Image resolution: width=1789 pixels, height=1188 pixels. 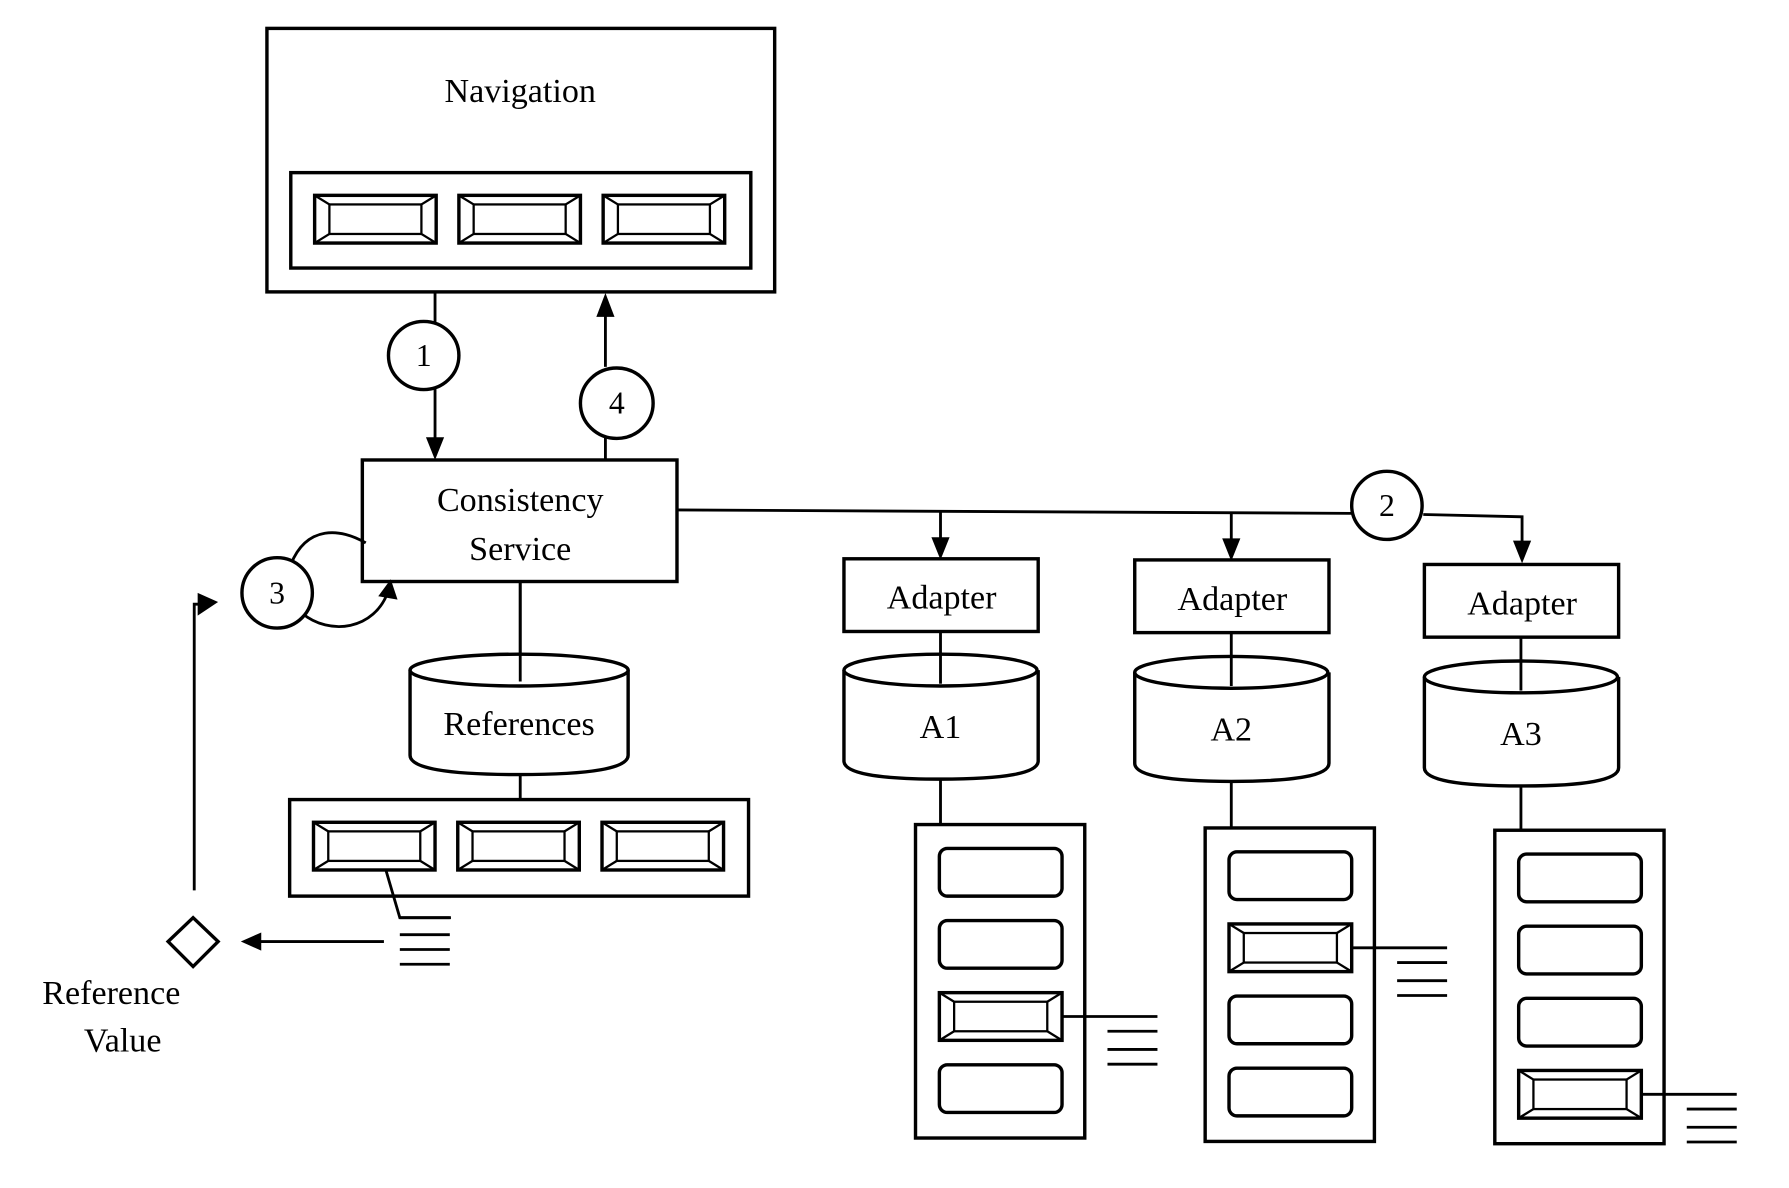 I want to click on navigation-widgets, so click(x=519, y=219).